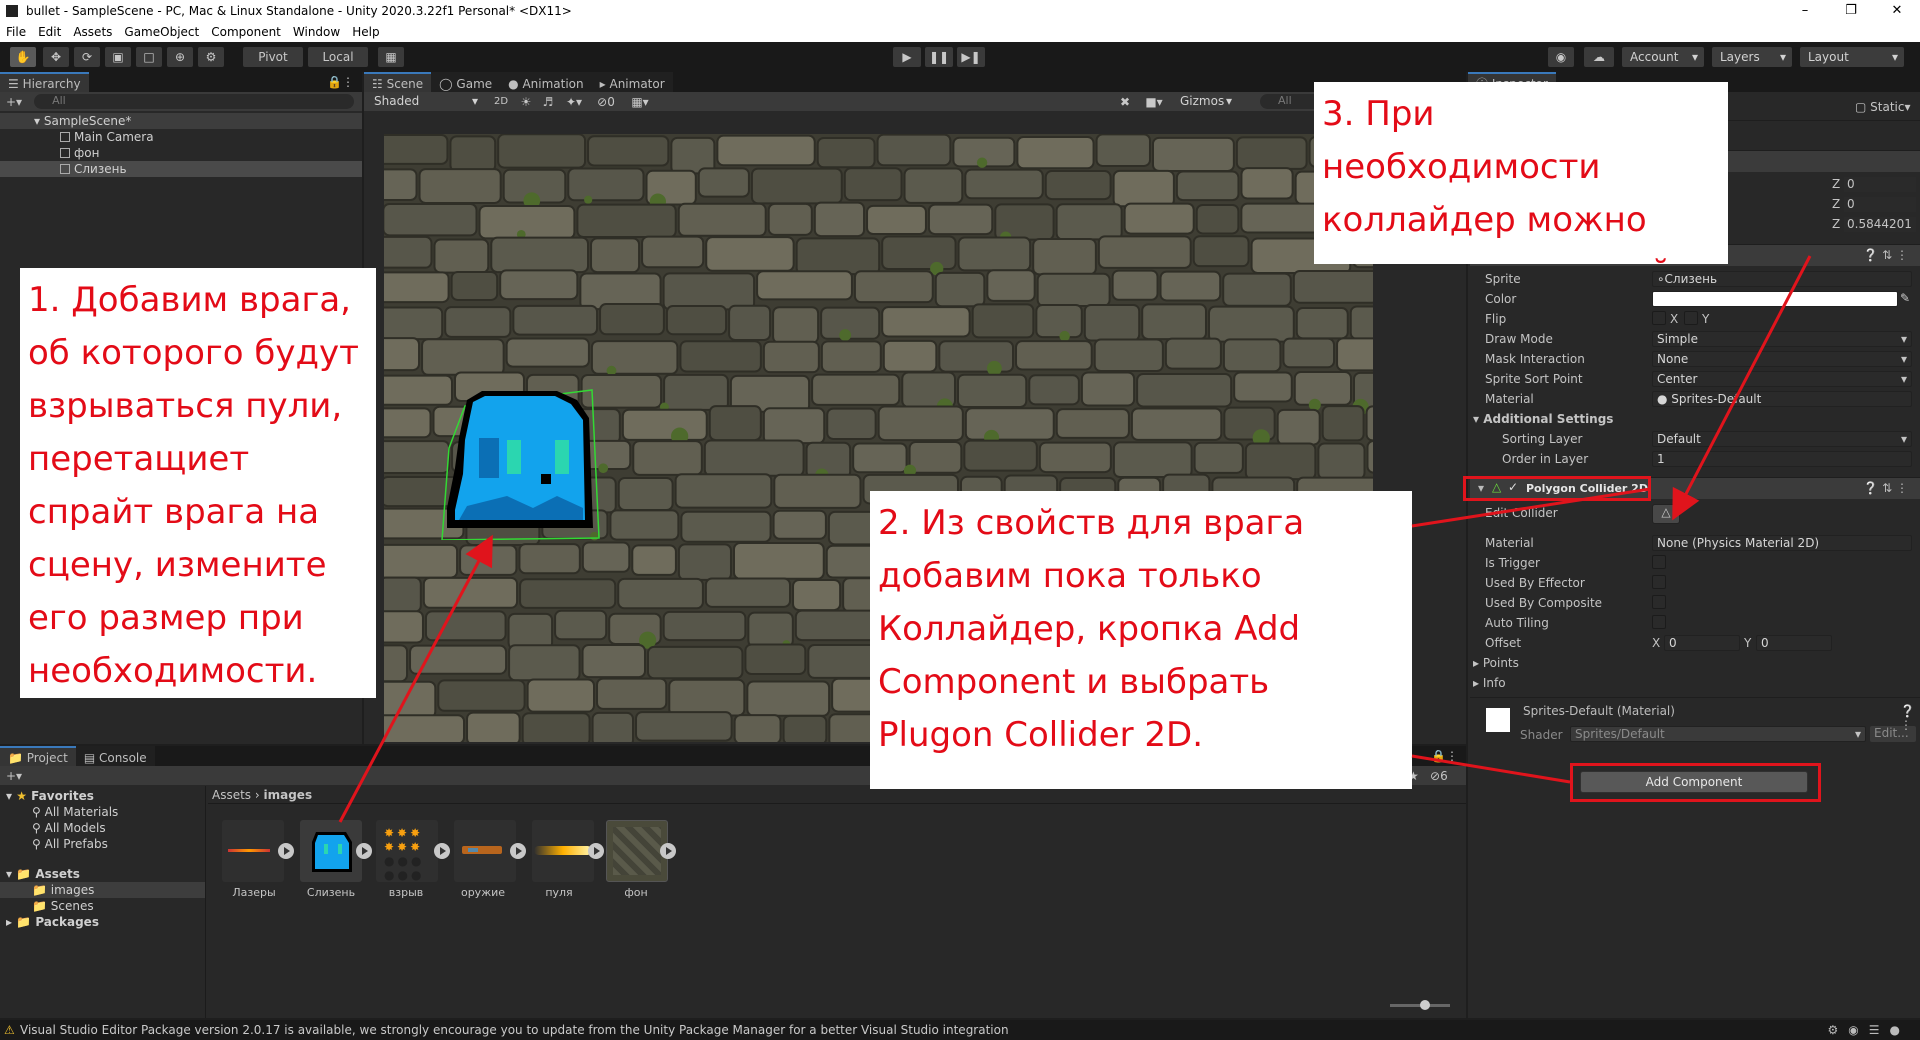  I want to click on rotate-tool-icon: ⟳, so click(87, 57).